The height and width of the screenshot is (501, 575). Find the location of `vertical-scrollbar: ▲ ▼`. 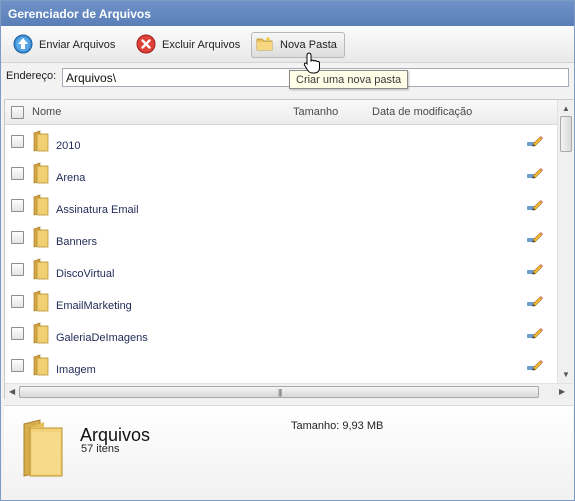

vertical-scrollbar: ▲ ▼ is located at coordinates (565, 241).